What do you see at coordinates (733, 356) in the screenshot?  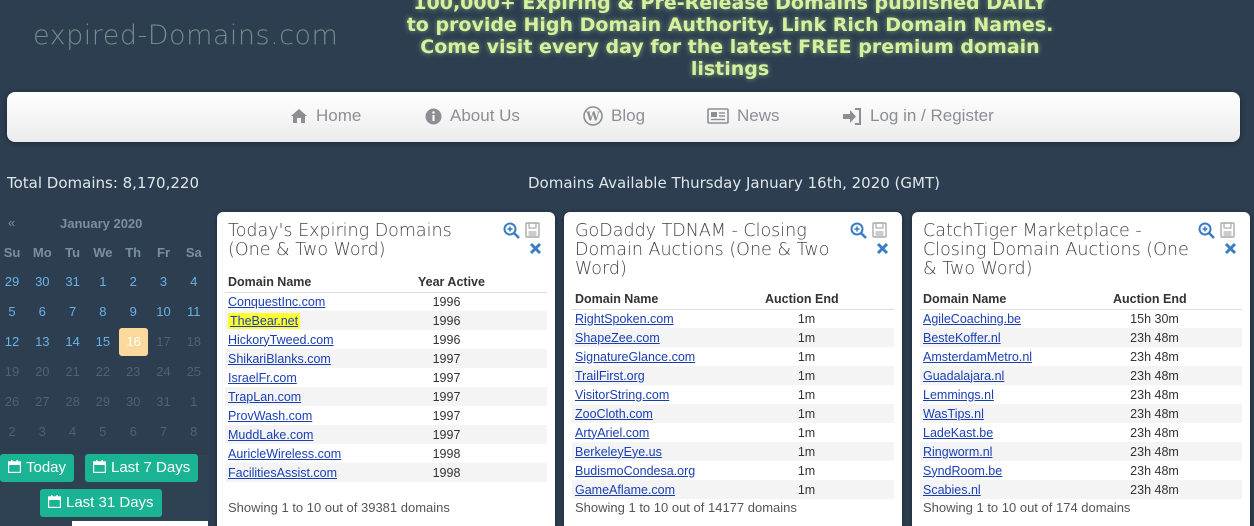 I see `table-row: SignatureGlance.com 1m` at bounding box center [733, 356].